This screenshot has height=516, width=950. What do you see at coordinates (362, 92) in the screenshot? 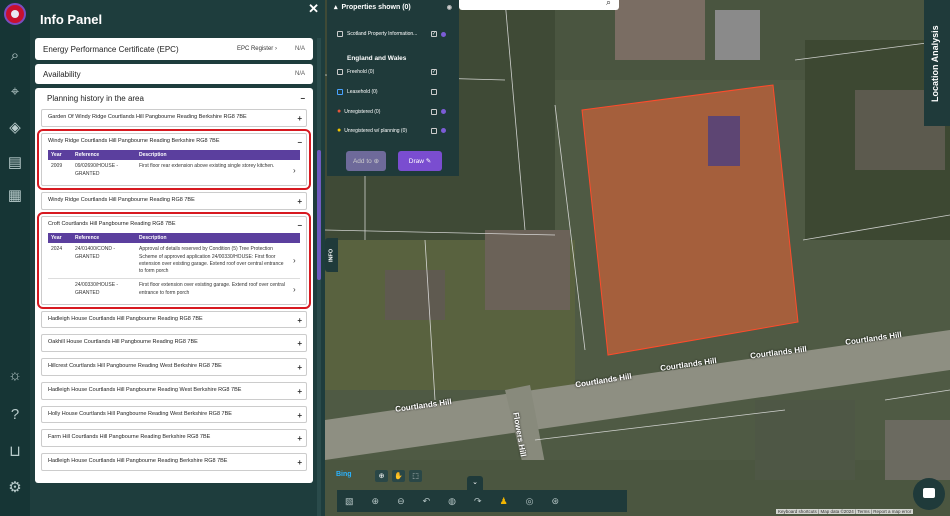
I see `leasehold-label: Leasehold (0)` at bounding box center [362, 92].